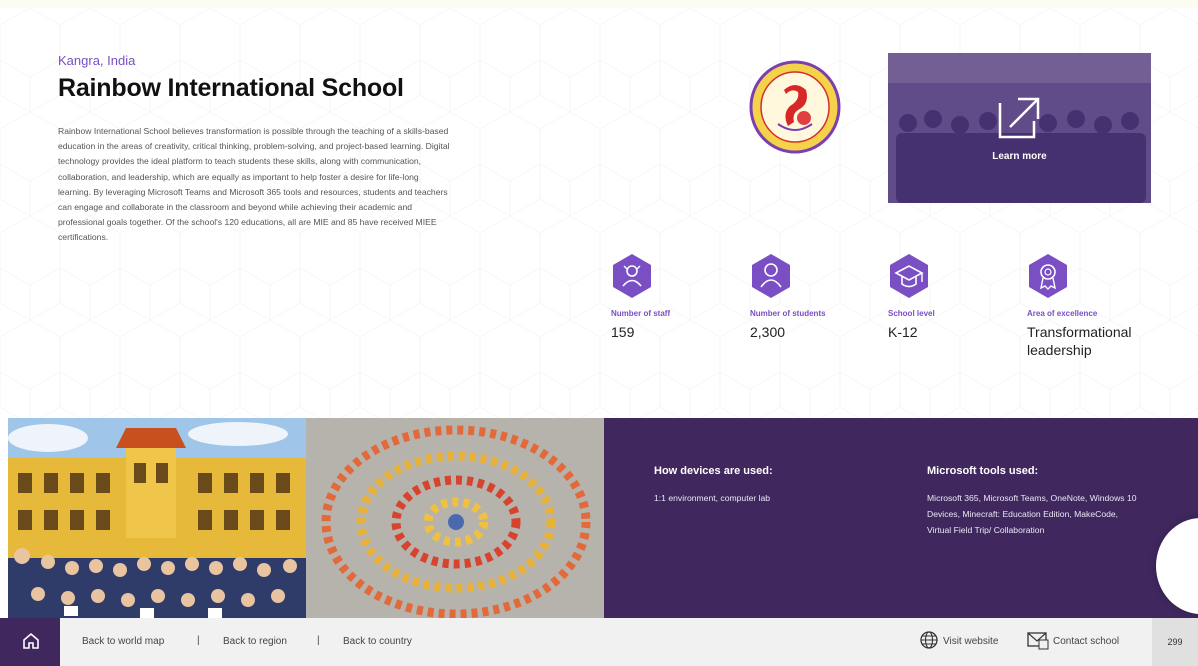  I want to click on stat-value: 159, so click(623, 332).